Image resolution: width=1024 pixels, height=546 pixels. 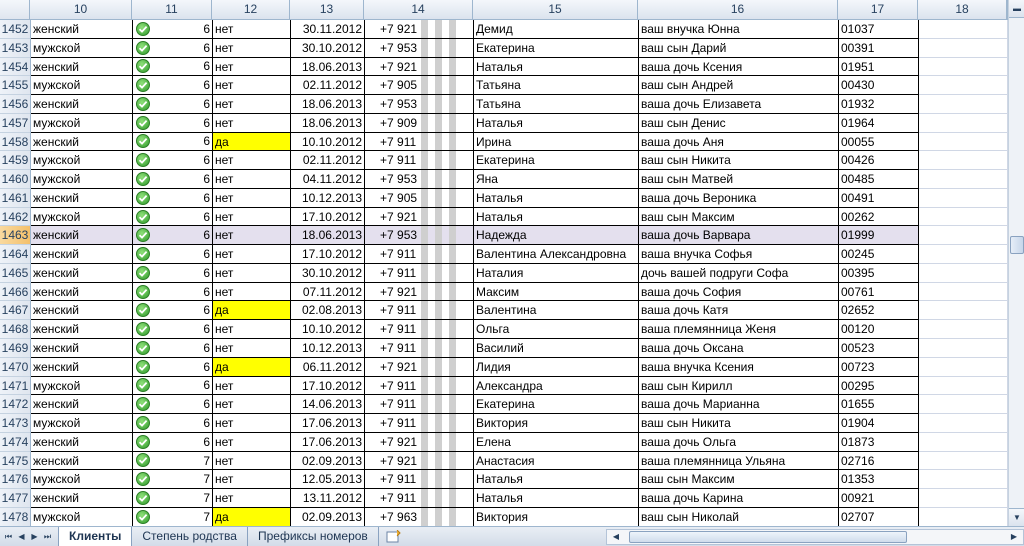 I want to click on cell-date: 06.11.2012, so click(x=328, y=367).